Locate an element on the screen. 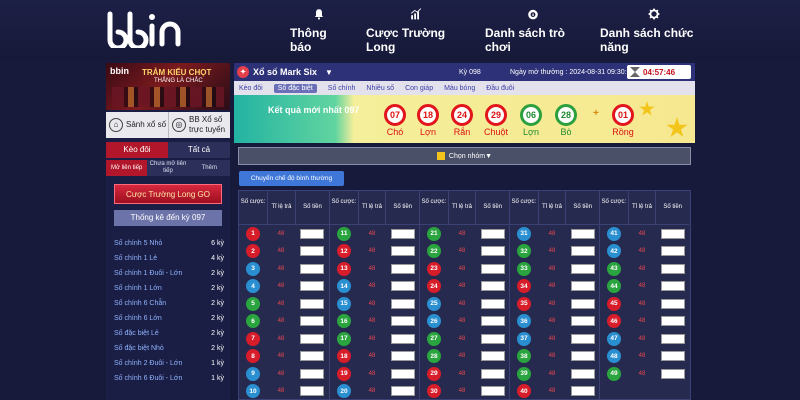  number-ball: 27 is located at coordinates (434, 338).